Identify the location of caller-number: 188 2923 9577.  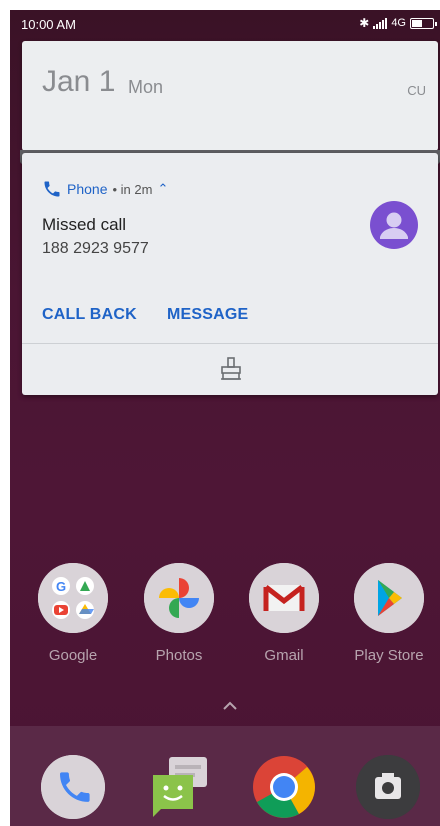
(95, 248).